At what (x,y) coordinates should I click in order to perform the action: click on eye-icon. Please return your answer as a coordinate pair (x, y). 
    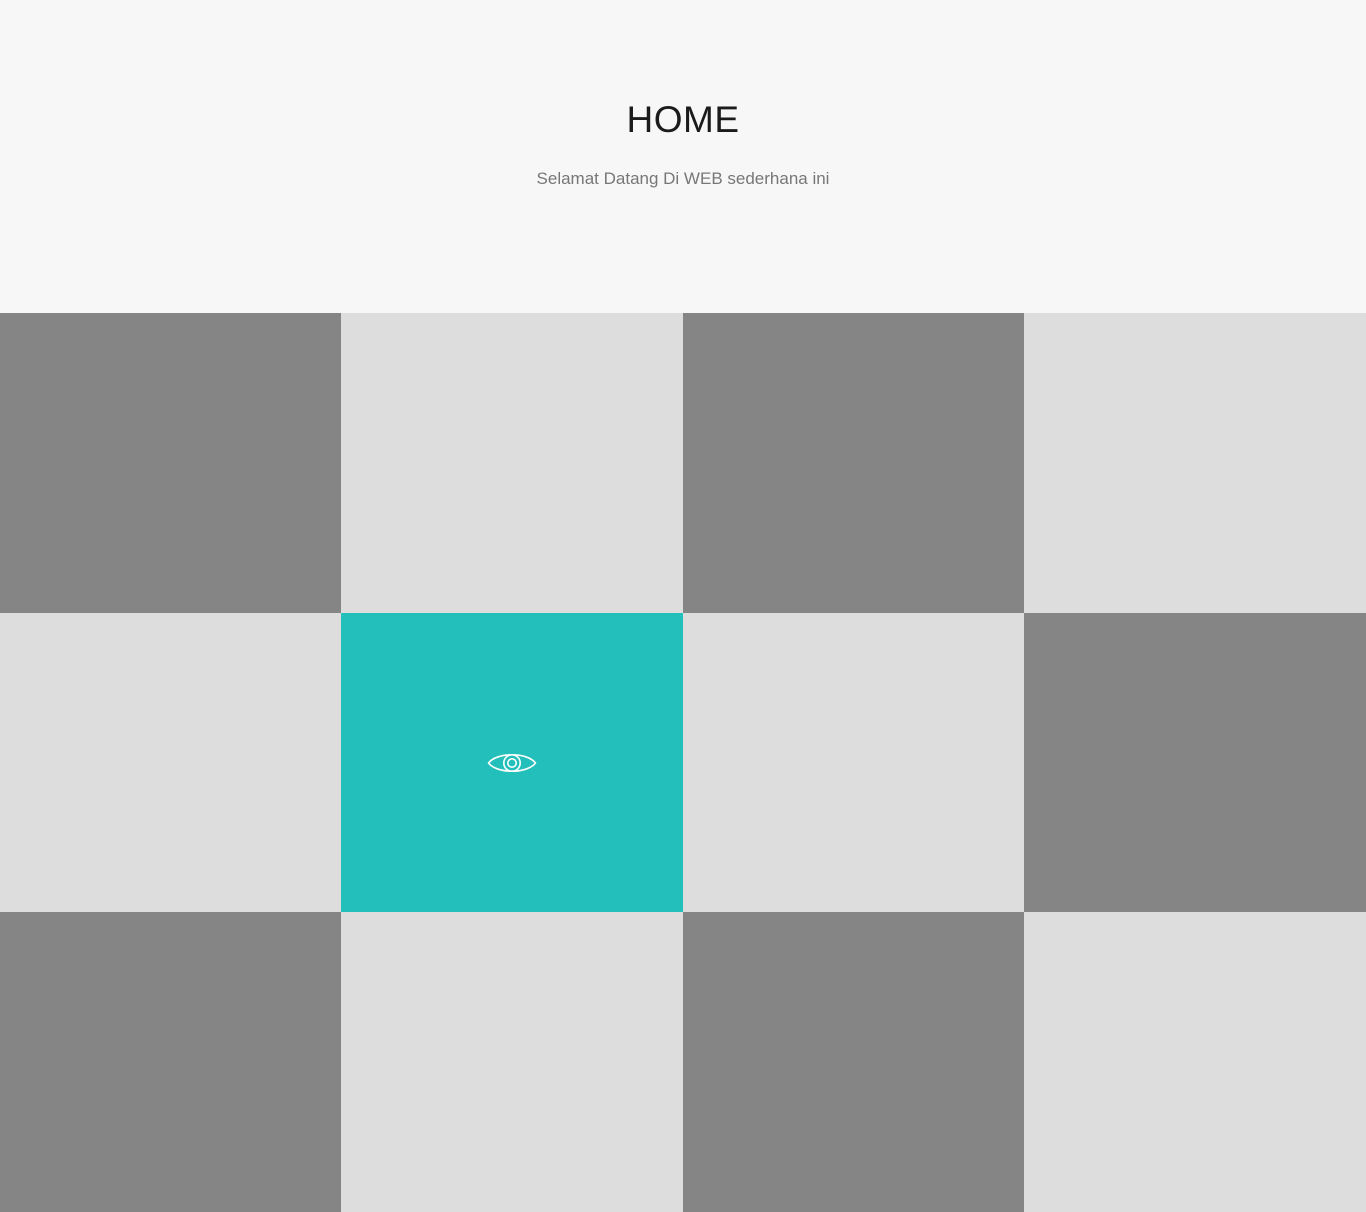
    Looking at the image, I should click on (512, 763).